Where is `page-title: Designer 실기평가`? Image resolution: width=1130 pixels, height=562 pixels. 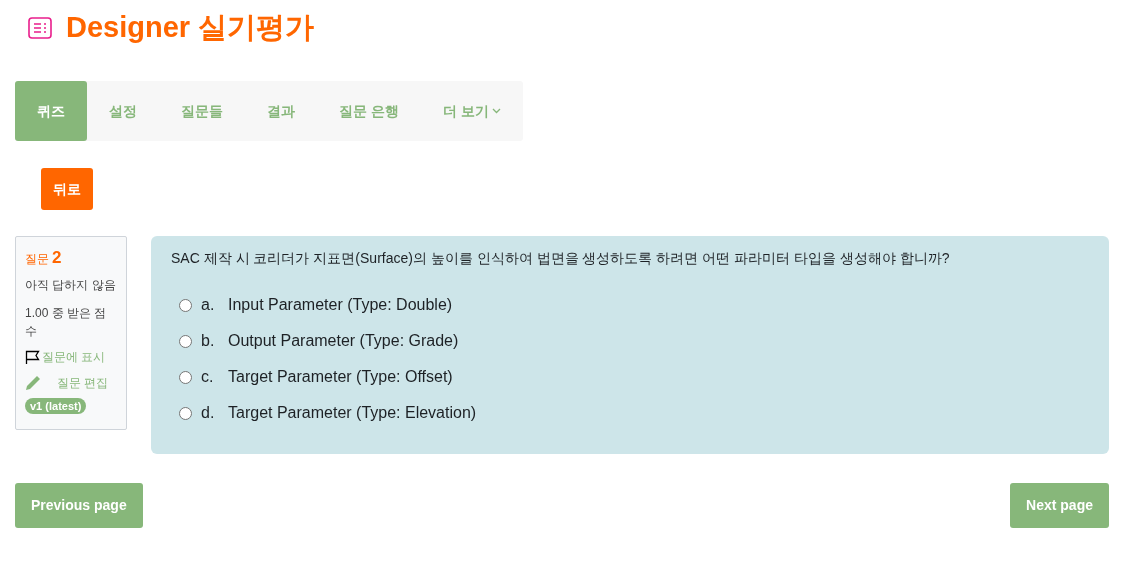
page-title: Designer 실기평가 is located at coordinates (190, 28).